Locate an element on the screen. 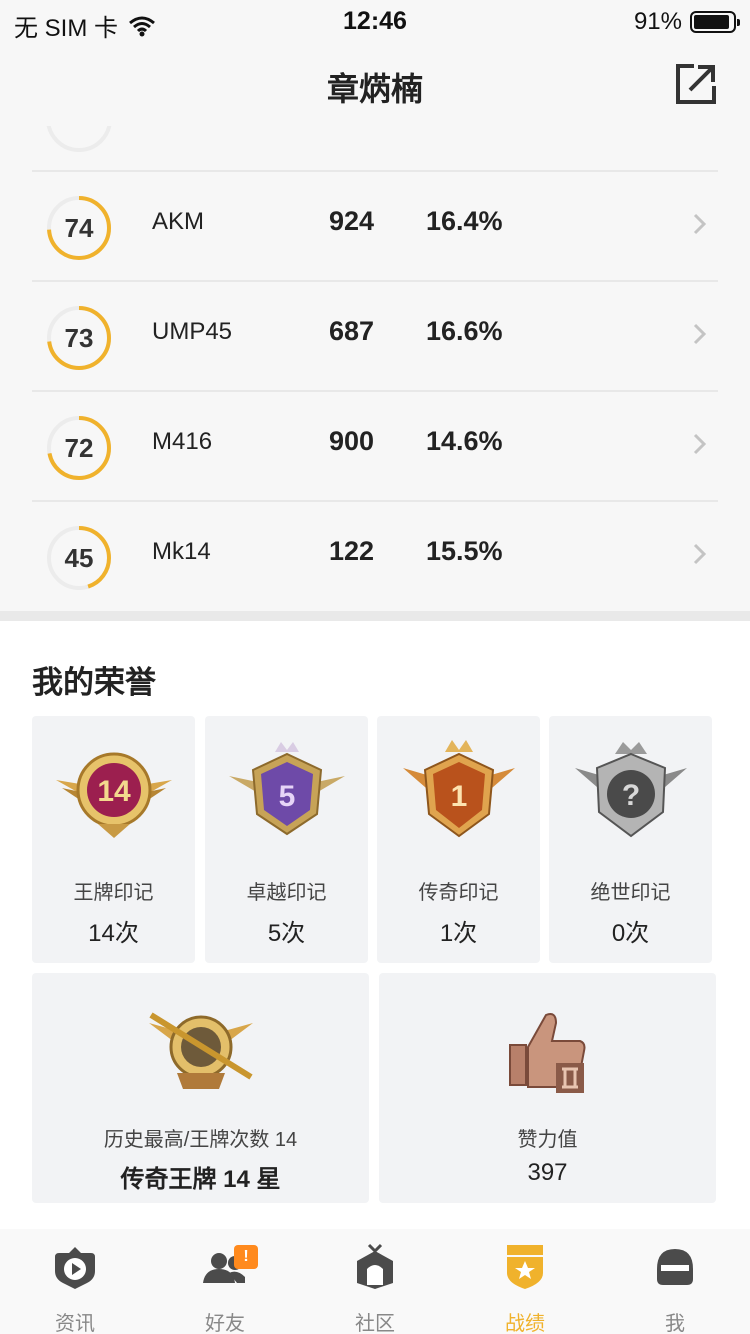  weapon-row-ump45: 73 UMP45 687 16.6% is located at coordinates (375, 337).